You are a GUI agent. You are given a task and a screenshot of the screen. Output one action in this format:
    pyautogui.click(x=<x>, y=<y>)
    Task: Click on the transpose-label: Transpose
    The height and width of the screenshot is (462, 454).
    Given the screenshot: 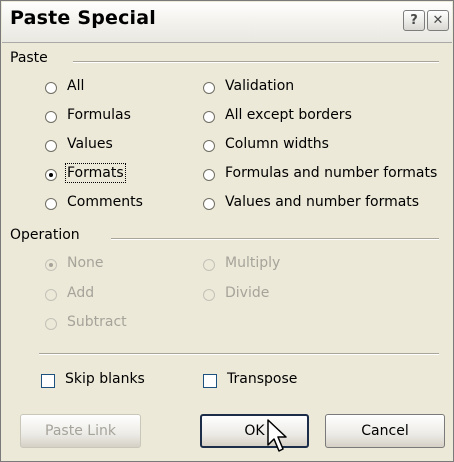 What is the action you would take?
    pyautogui.click(x=262, y=379)
    